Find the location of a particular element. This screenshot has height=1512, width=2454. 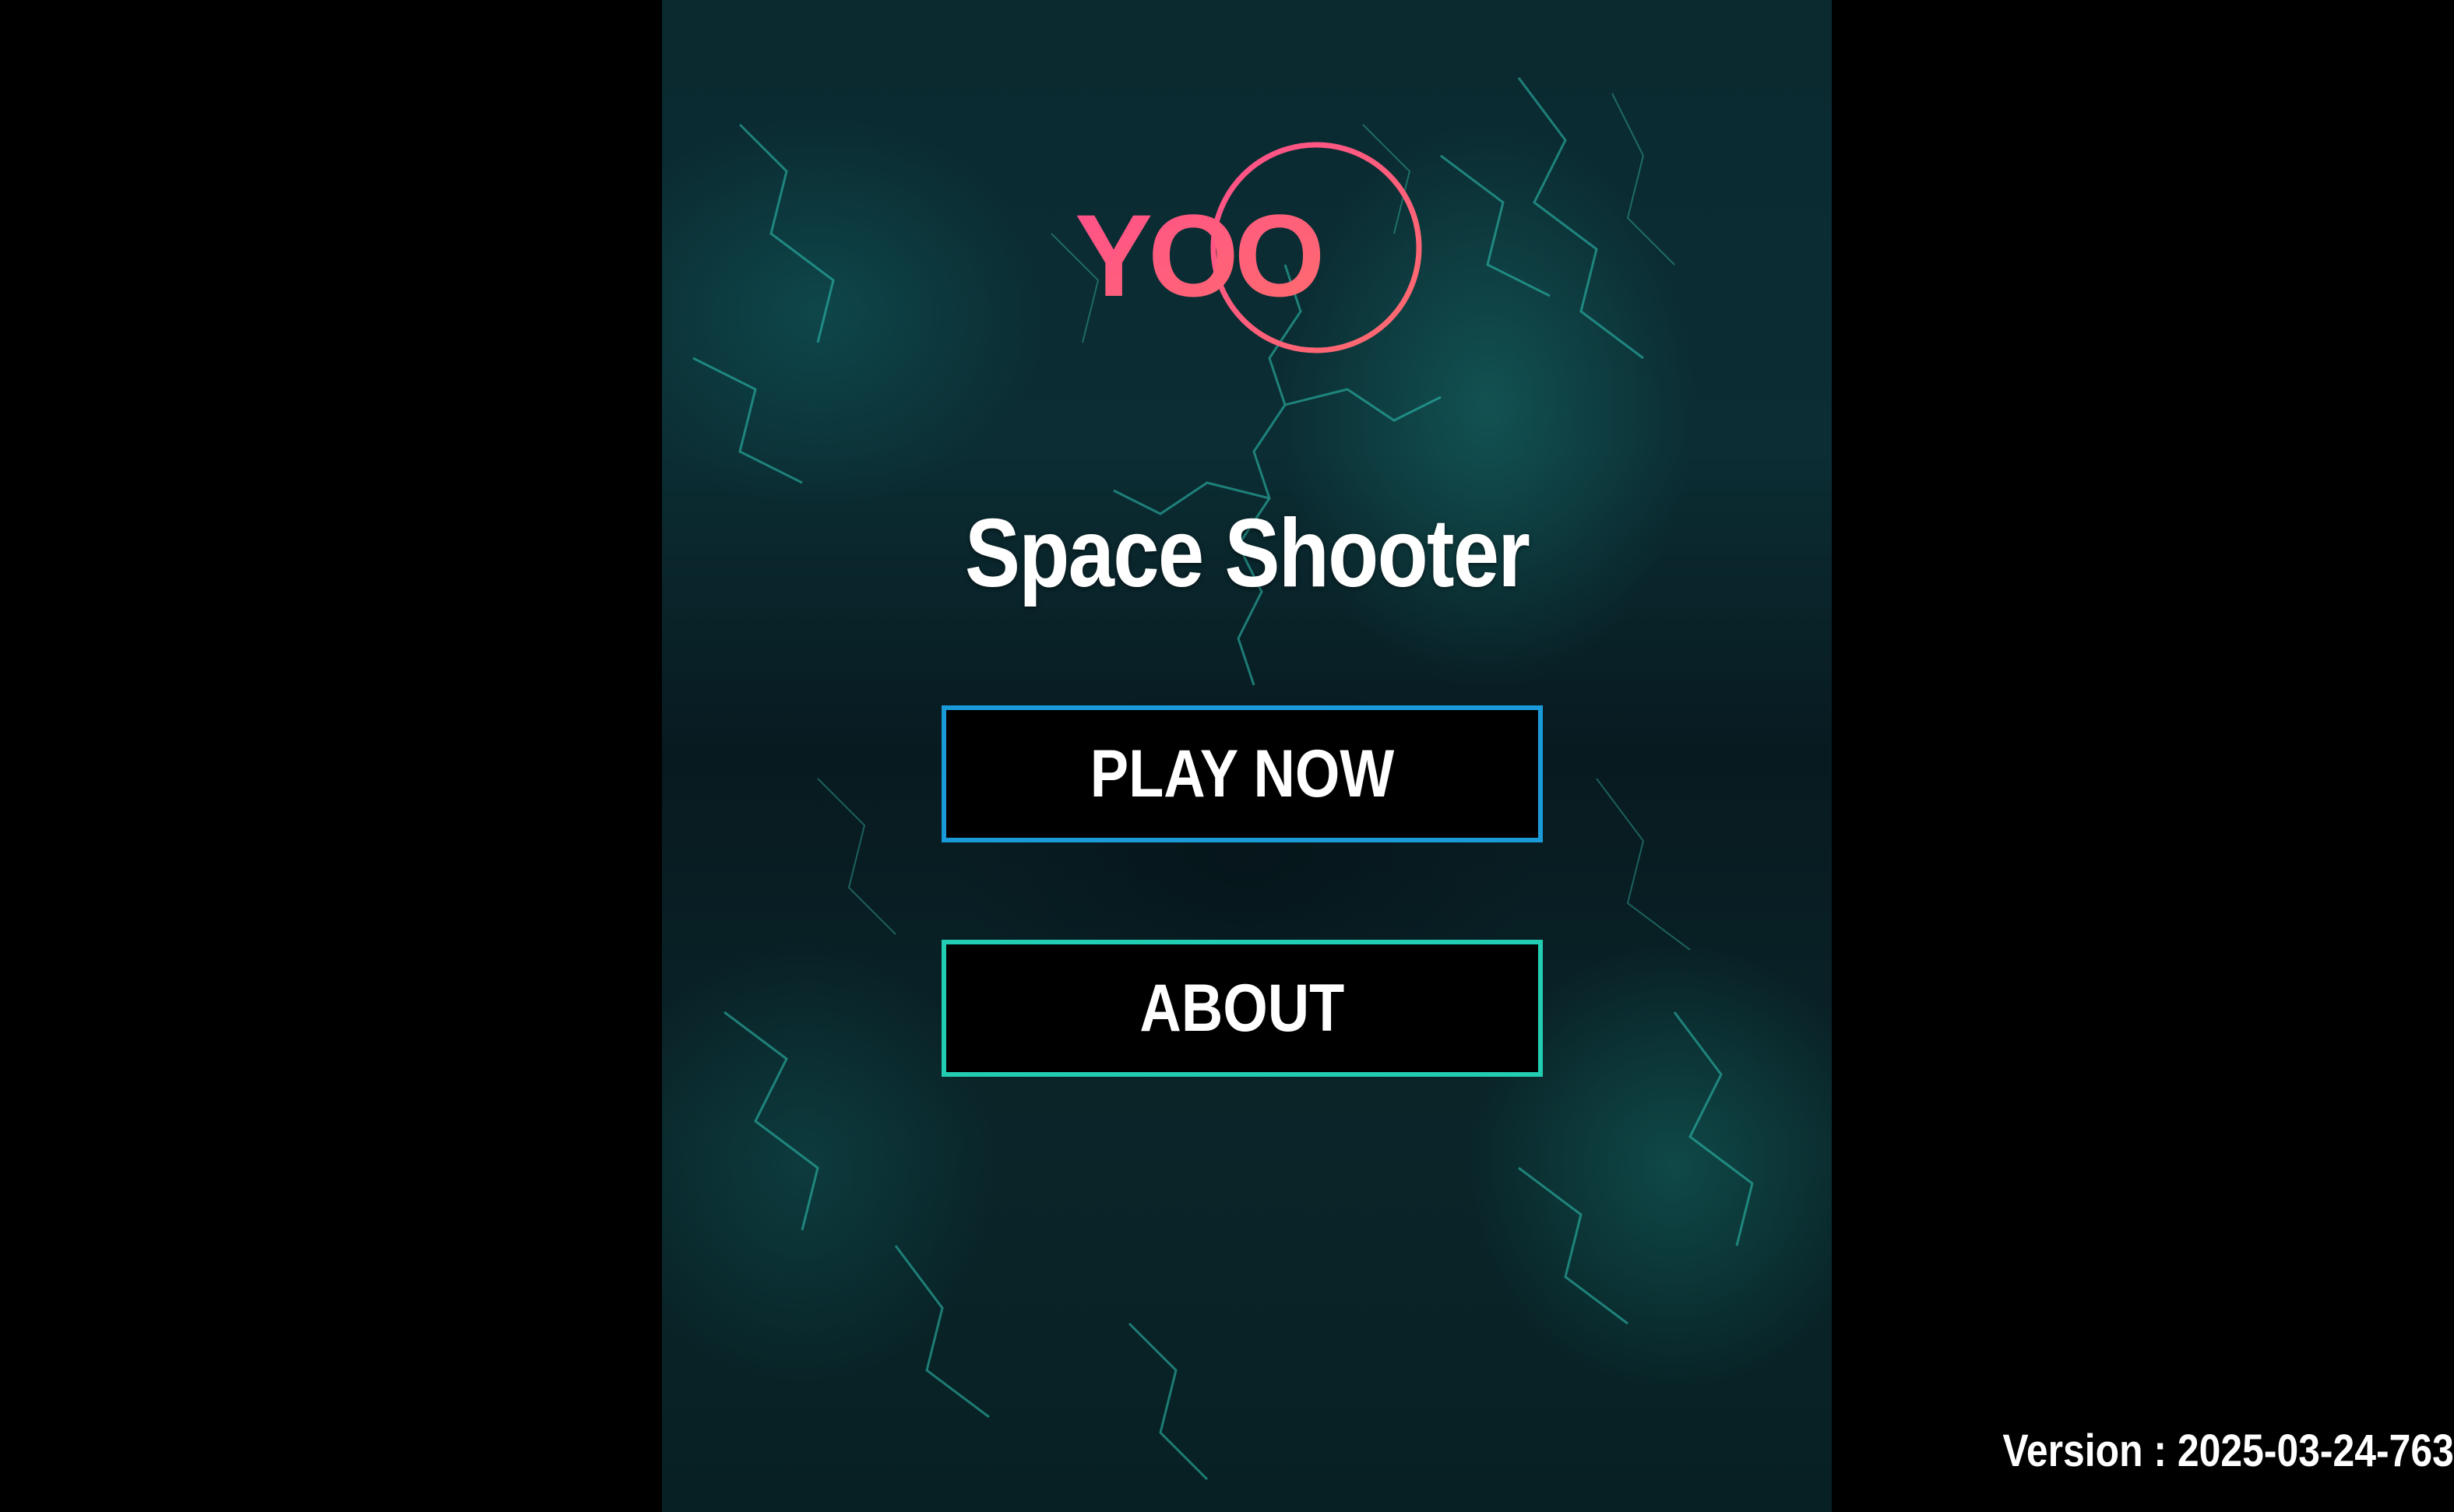

version-label: Version : 2025-03-24-763 is located at coordinates (2228, 1451).